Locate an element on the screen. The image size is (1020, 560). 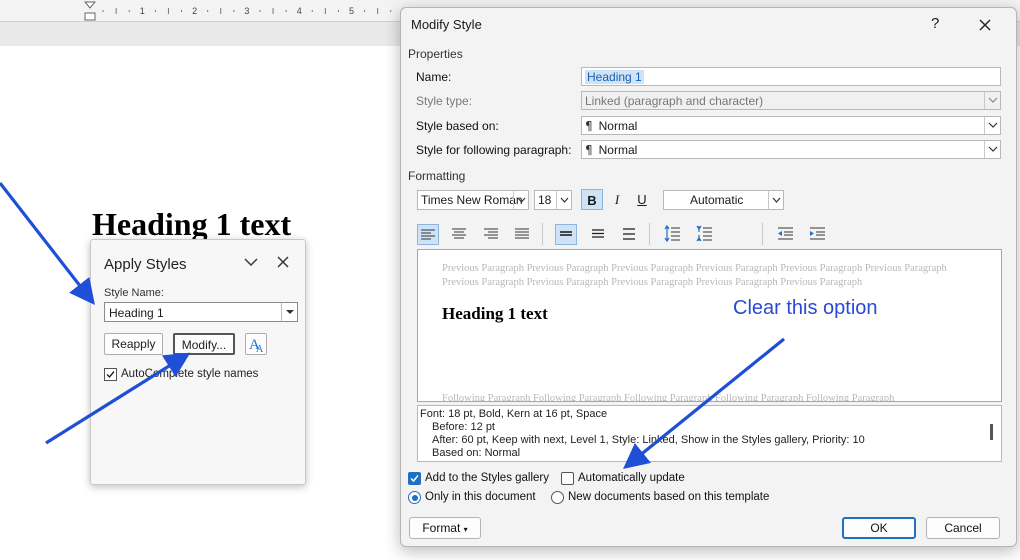
ruler-number: 3 is located at coordinates (246, 11).